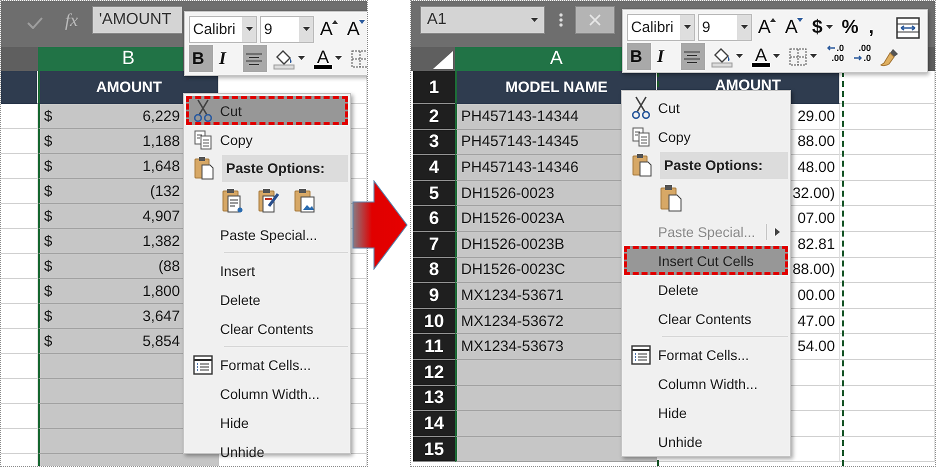 This screenshot has width=936, height=467. I want to click on menu-item: Insert Cut Cells, so click(706, 260).